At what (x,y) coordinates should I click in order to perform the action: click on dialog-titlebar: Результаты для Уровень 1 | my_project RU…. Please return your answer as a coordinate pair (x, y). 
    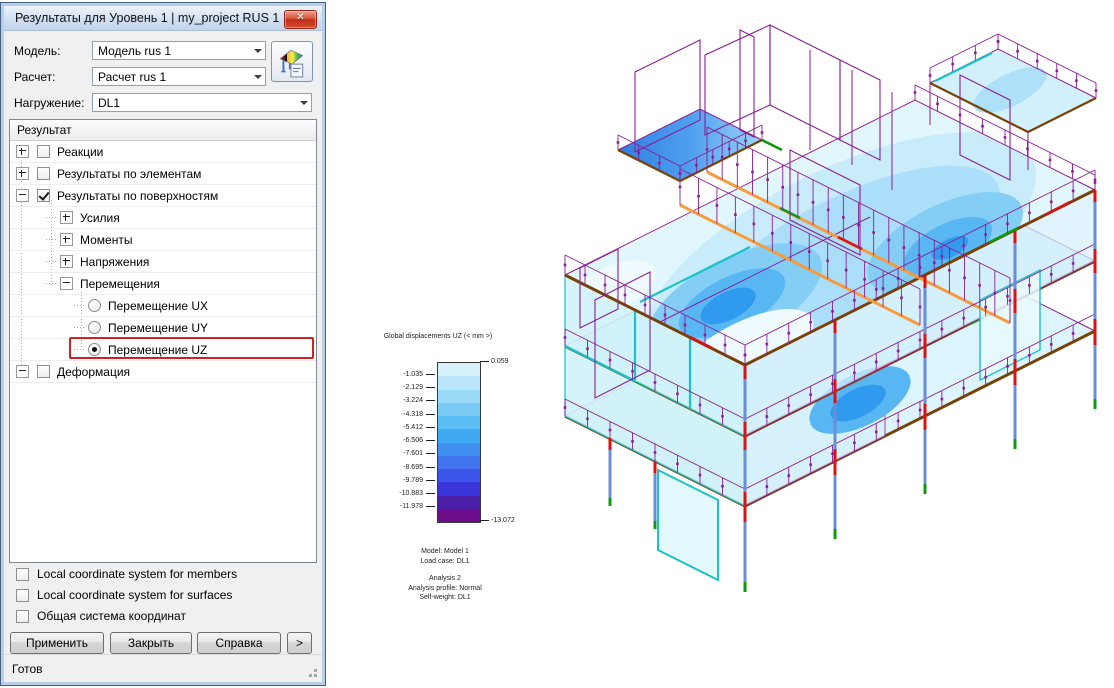
    Looking at the image, I should click on (163, 18).